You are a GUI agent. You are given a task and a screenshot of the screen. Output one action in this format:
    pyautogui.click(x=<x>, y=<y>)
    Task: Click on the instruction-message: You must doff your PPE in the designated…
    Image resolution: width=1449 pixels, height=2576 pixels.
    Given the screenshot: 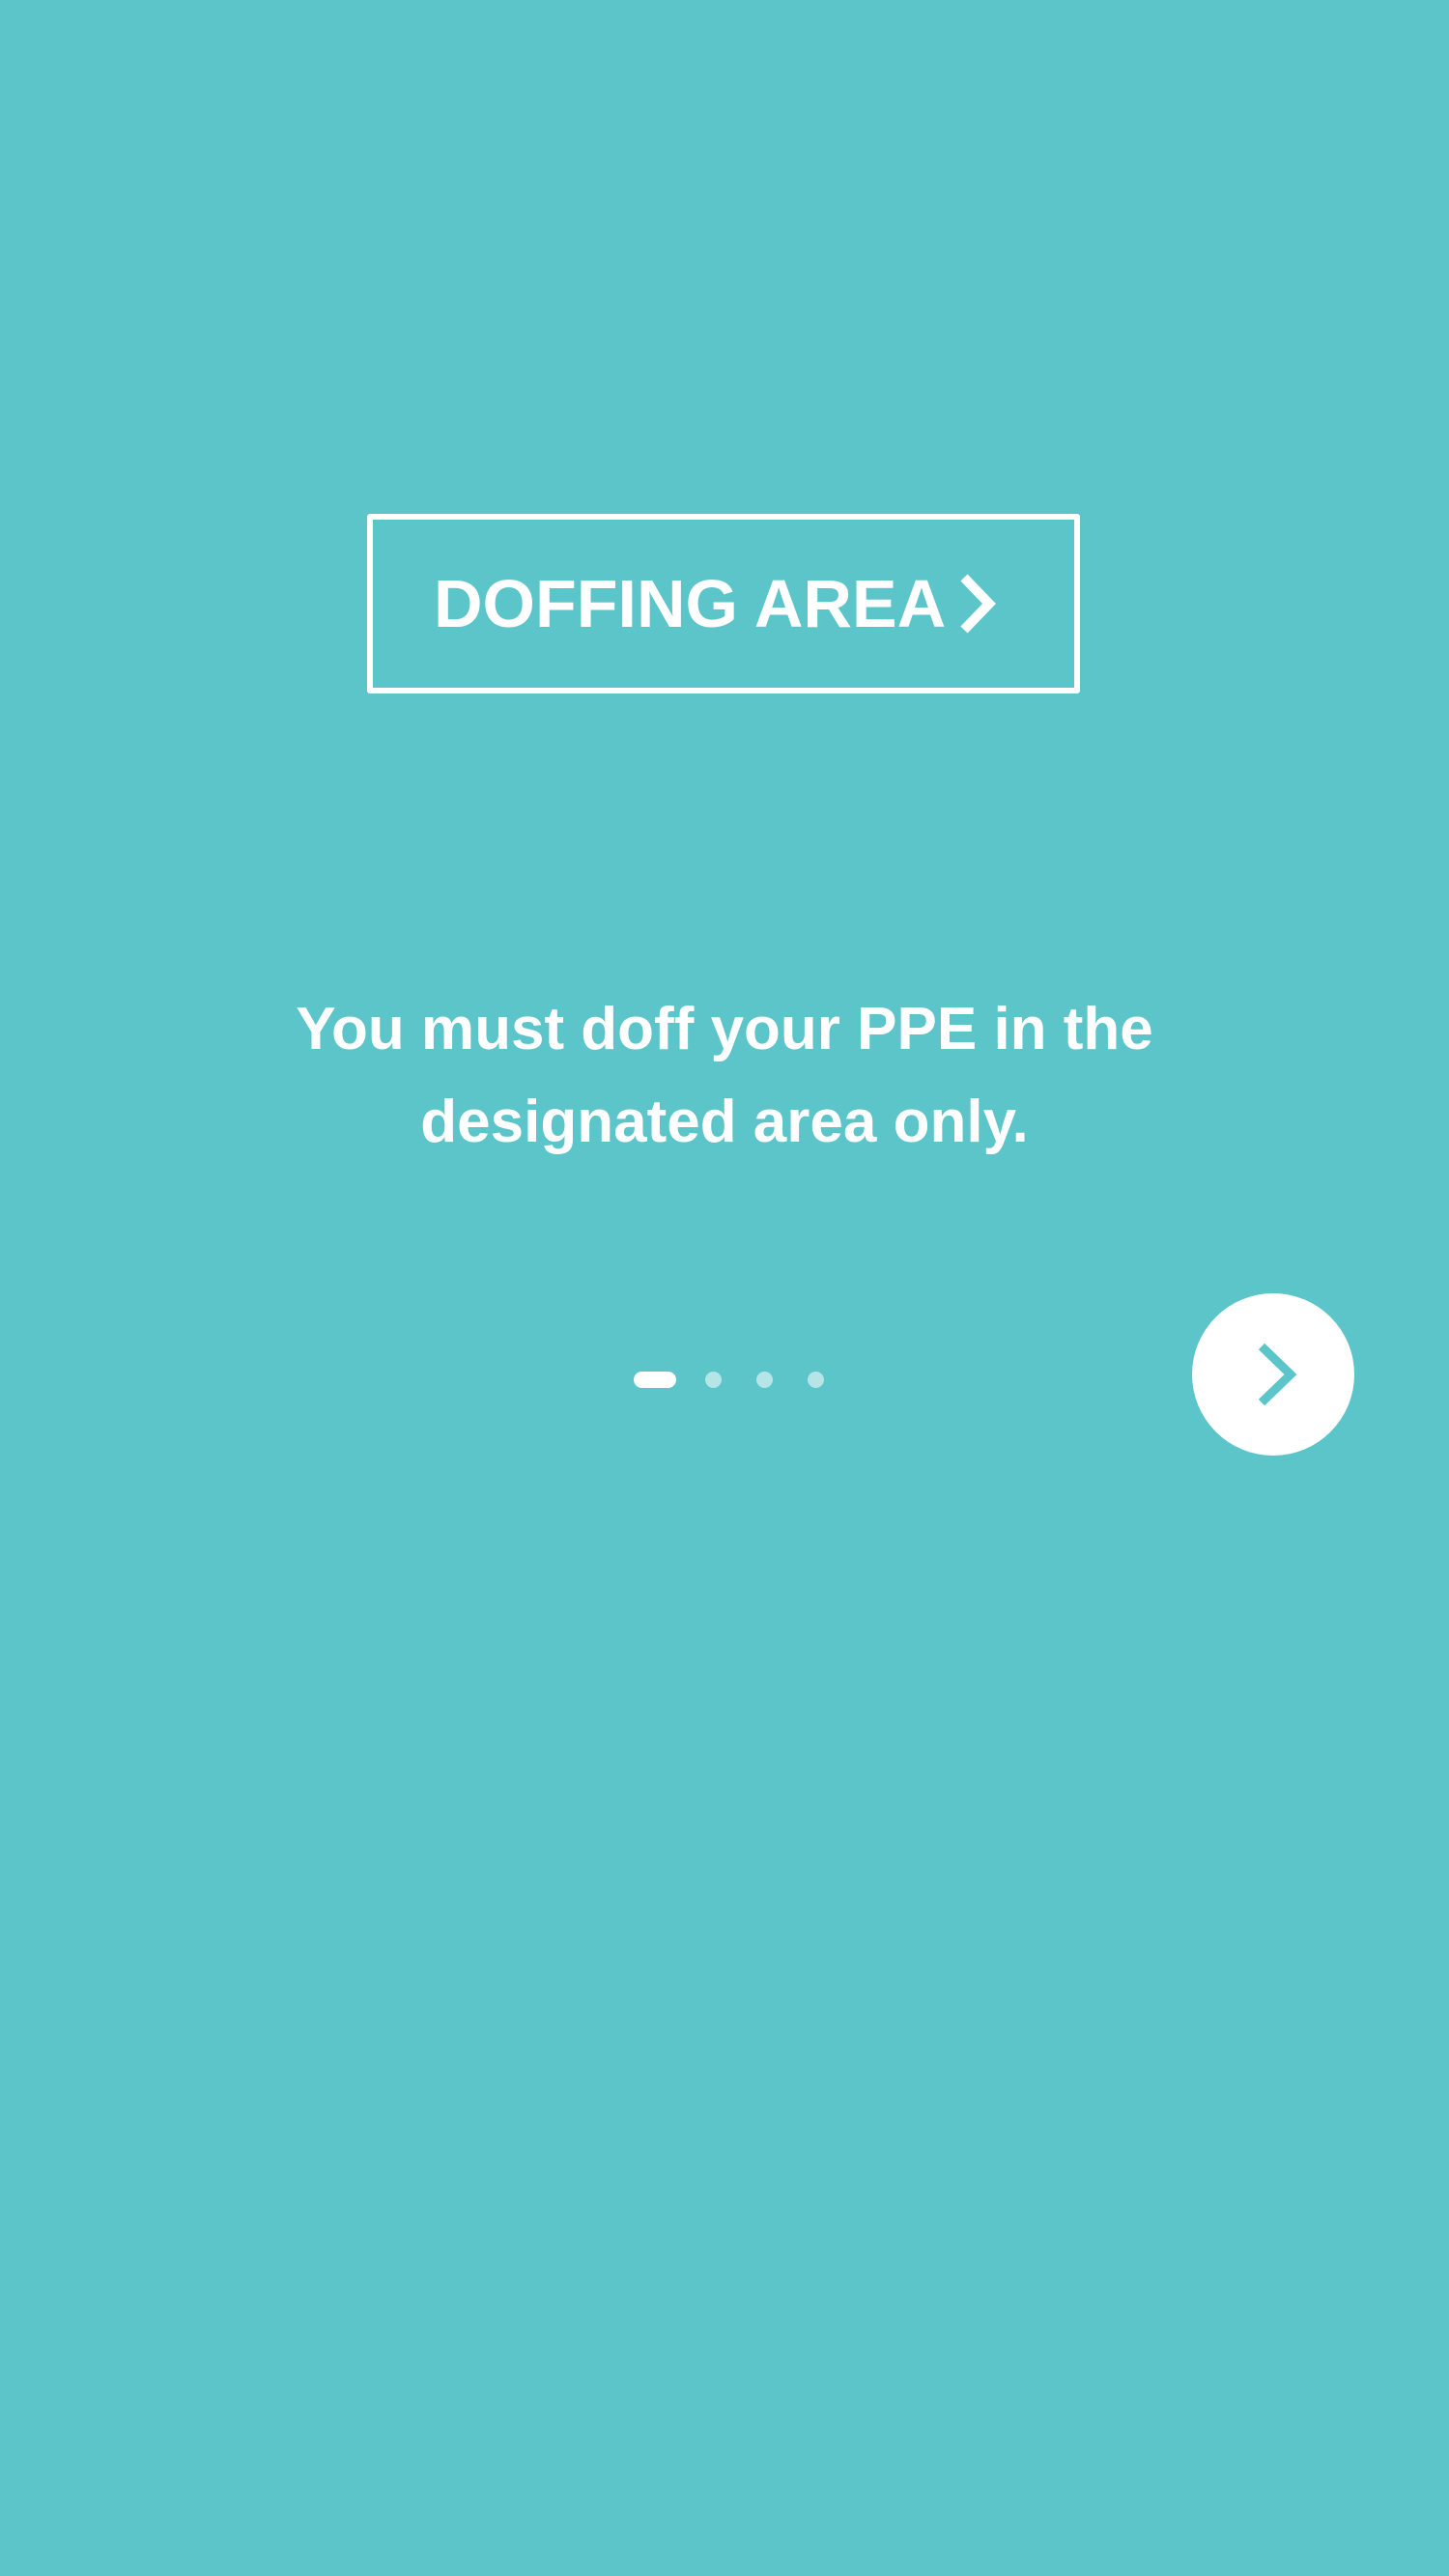 What is the action you would take?
    pyautogui.click(x=724, y=1075)
    